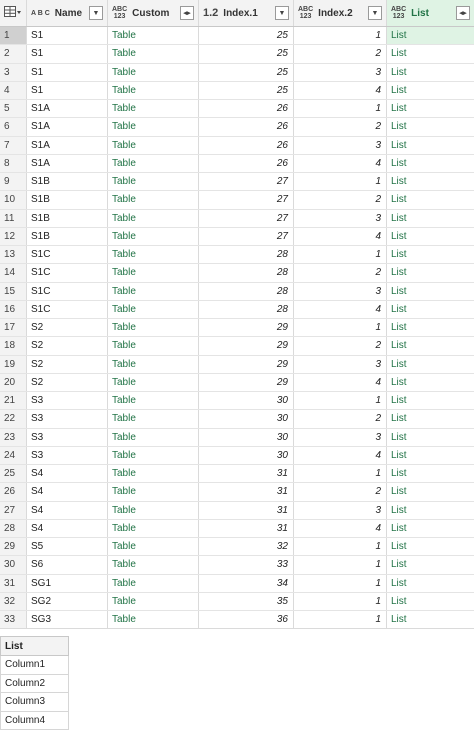  Describe the element at coordinates (13, 528) in the screenshot. I see `row-number: 28` at that location.